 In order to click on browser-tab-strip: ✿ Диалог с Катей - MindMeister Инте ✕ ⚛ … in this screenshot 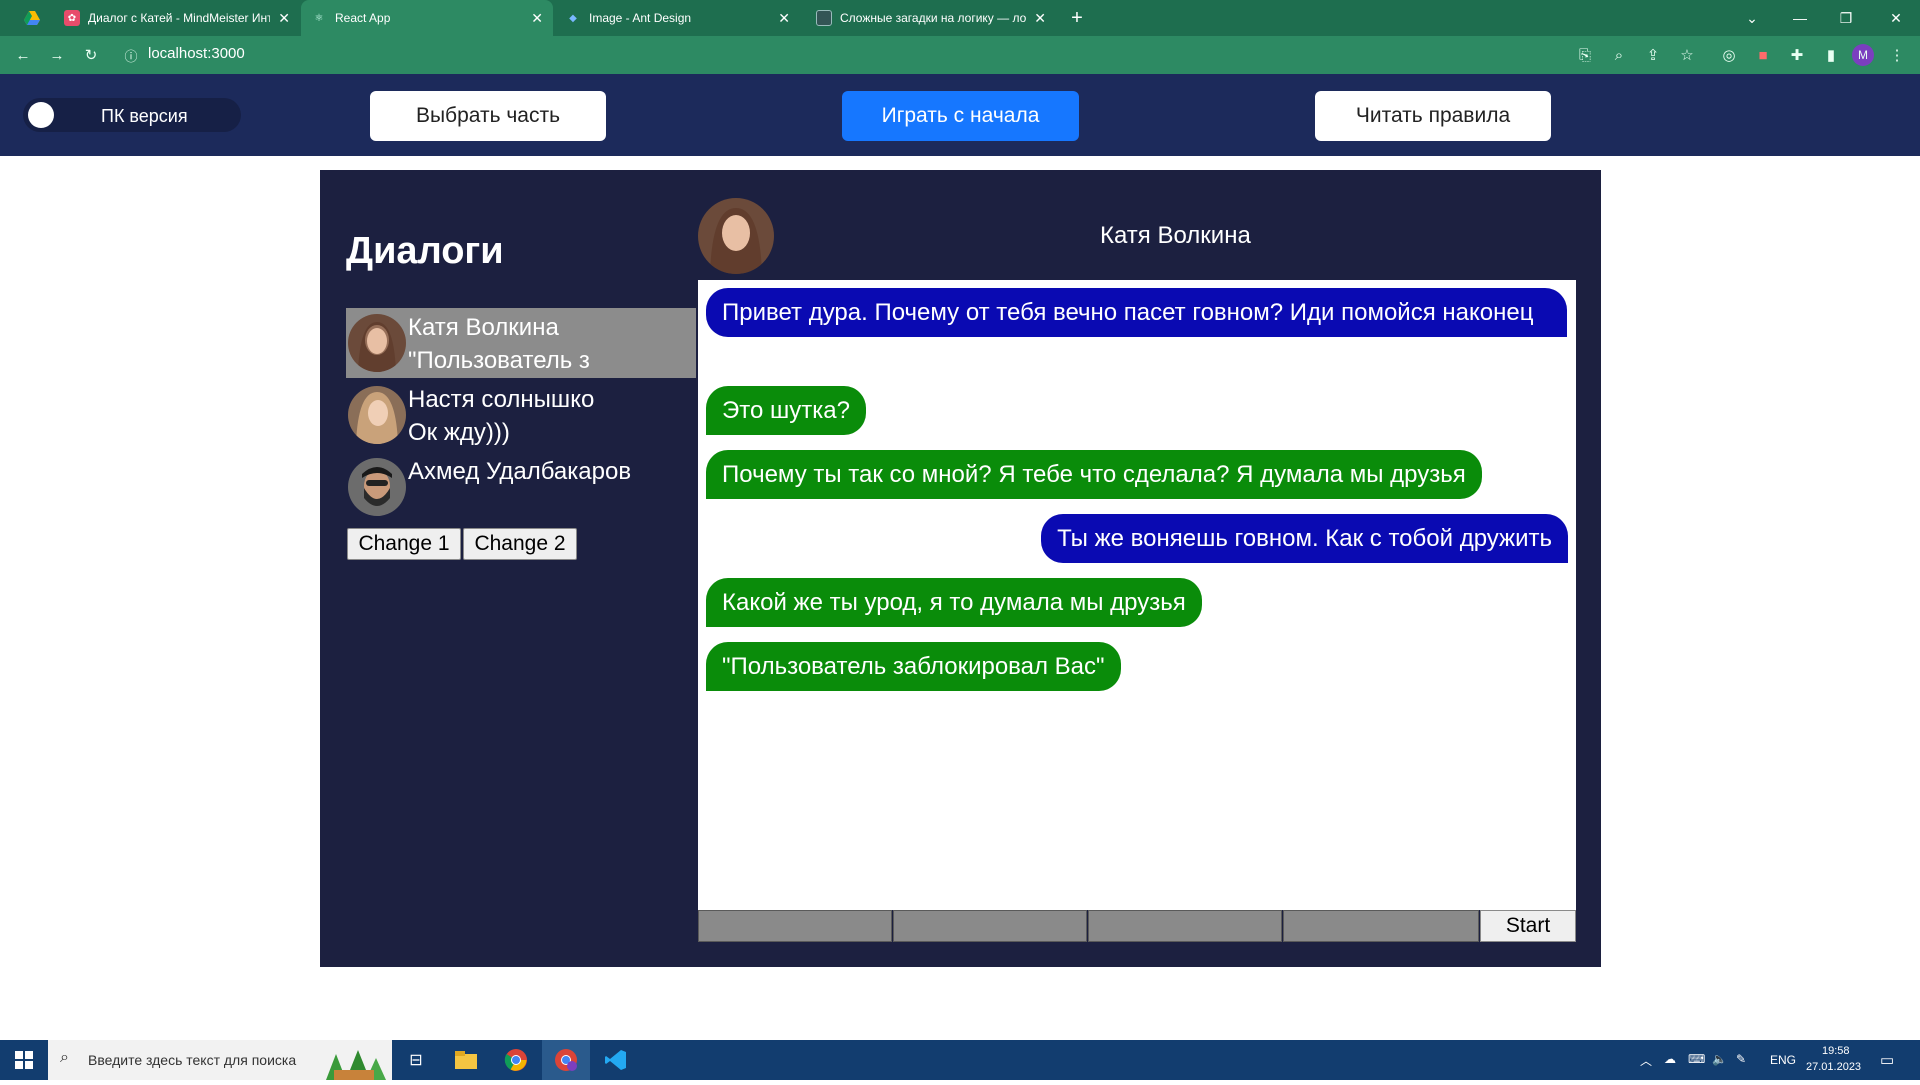, I will do `click(960, 18)`.